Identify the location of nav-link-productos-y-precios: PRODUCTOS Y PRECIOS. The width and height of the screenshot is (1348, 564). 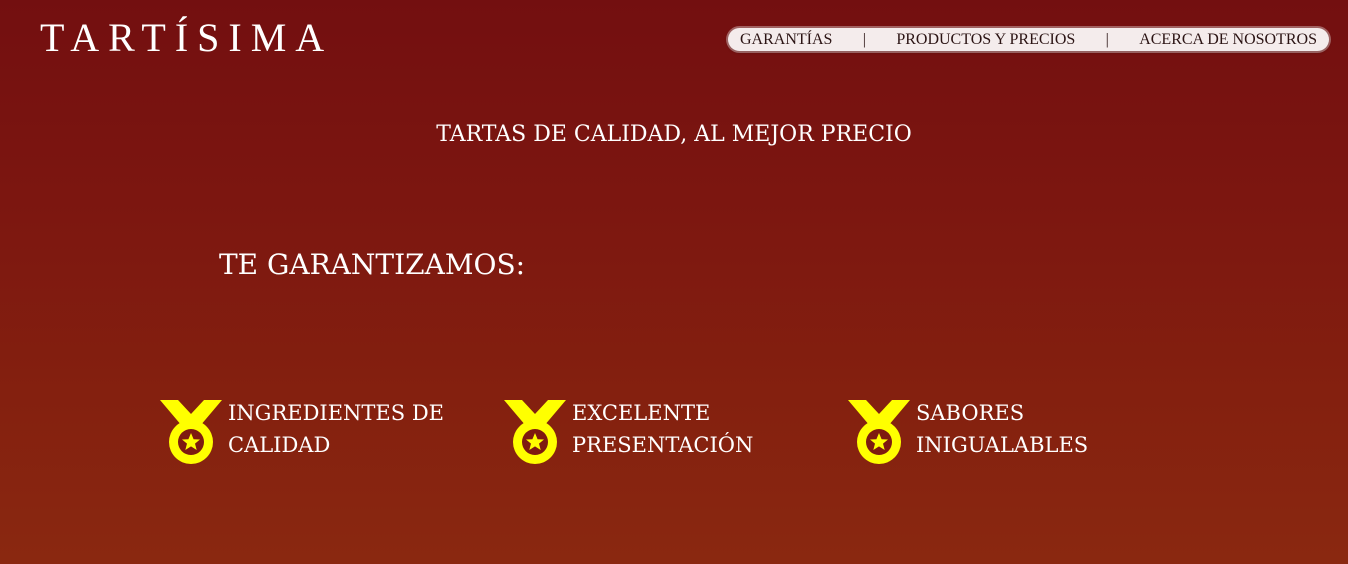
(985, 40).